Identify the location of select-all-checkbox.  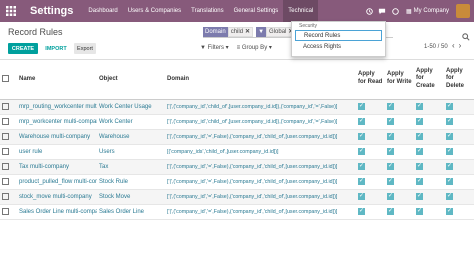
(5, 79).